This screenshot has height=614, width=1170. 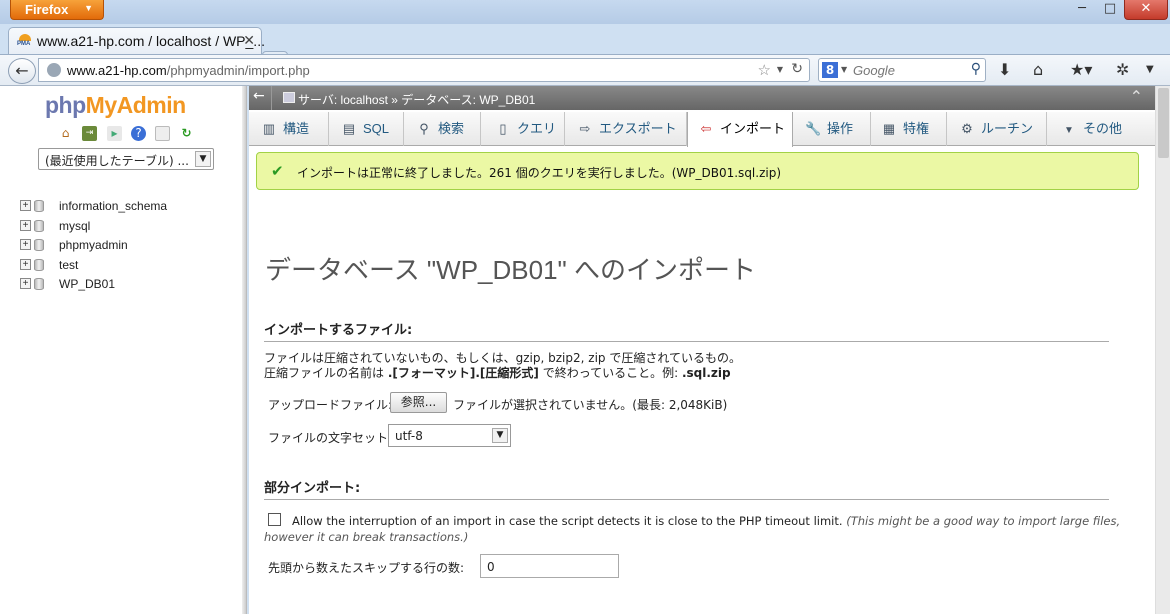 I want to click on database-name: phpmyadmin, so click(x=93, y=245).